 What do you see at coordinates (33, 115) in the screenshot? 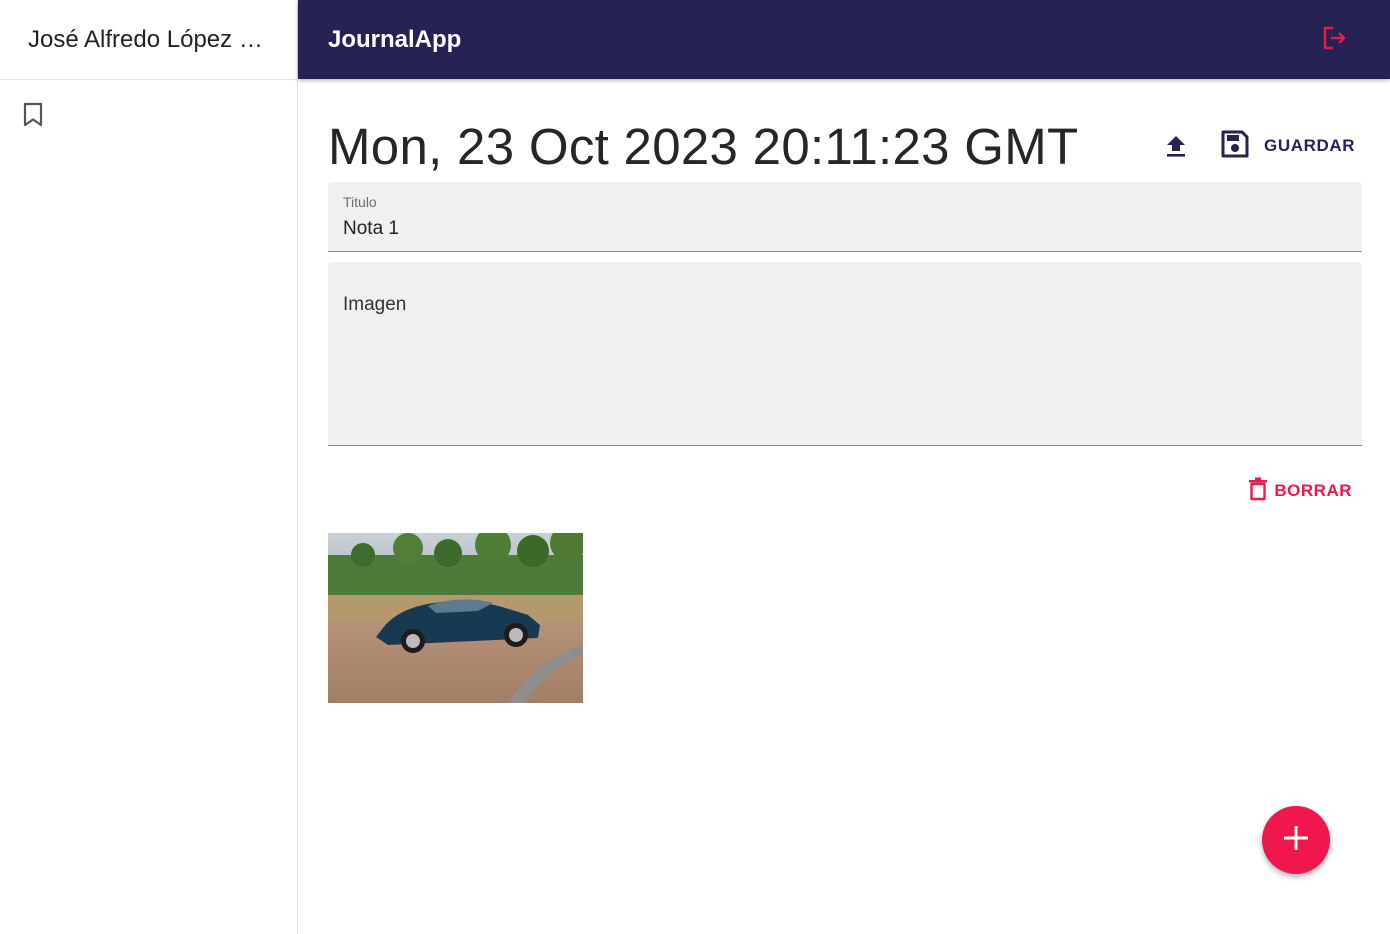
I see `bookmark-icon` at bounding box center [33, 115].